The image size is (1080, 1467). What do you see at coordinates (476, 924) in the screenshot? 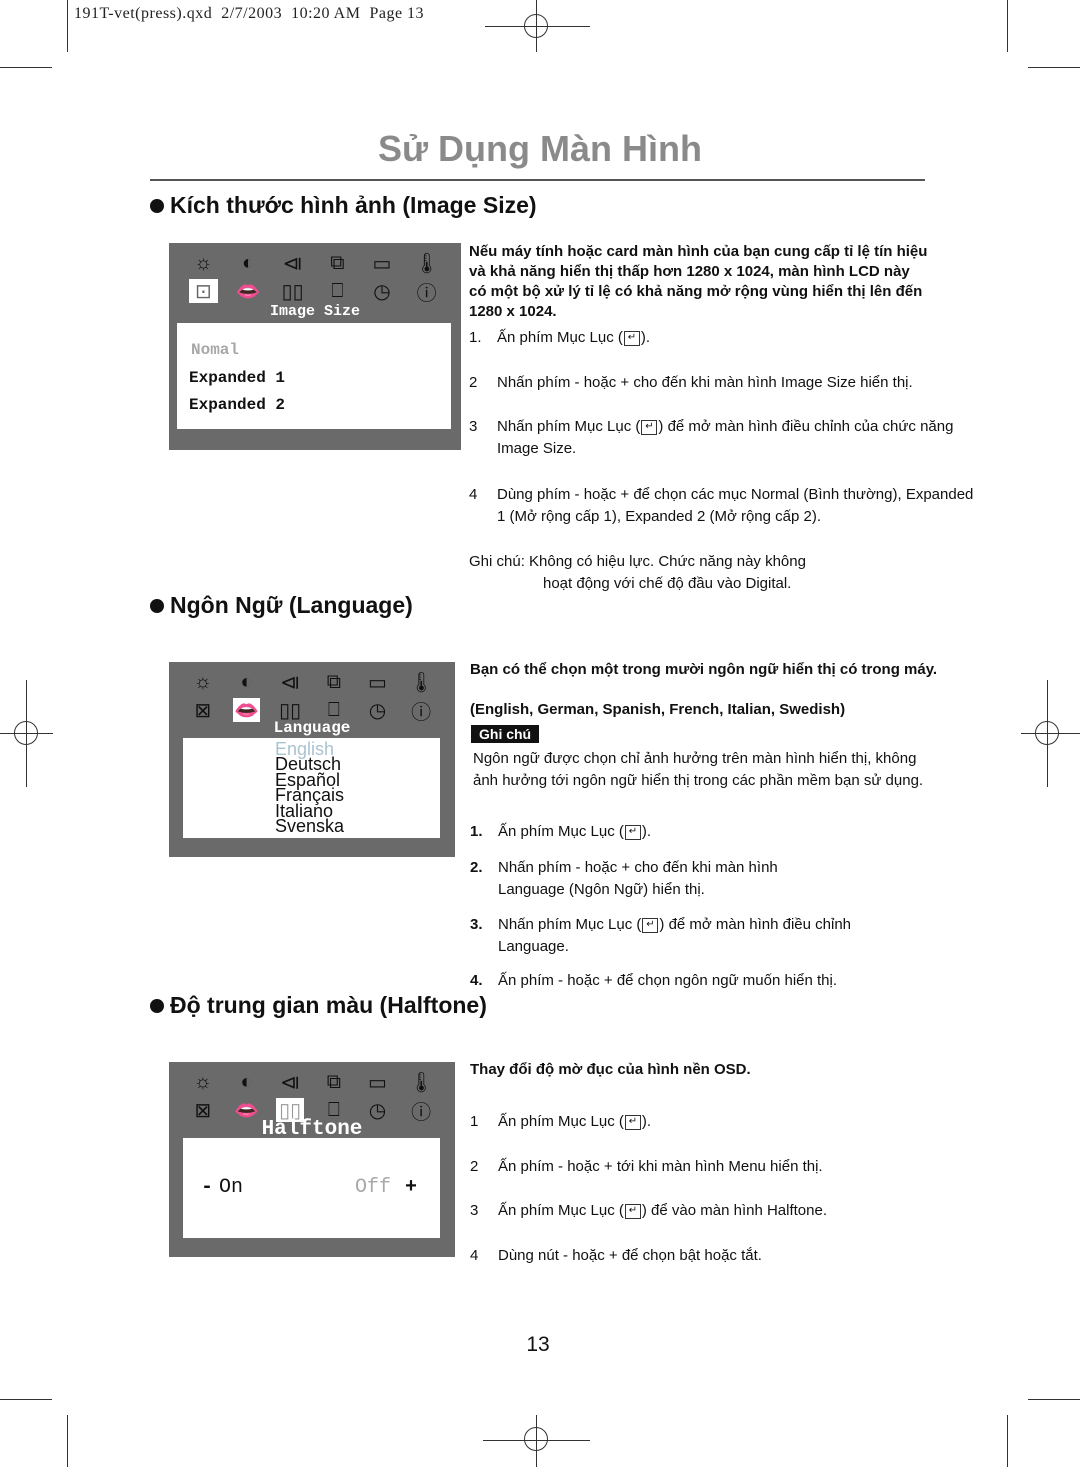
I see `step-number: 3.` at bounding box center [476, 924].